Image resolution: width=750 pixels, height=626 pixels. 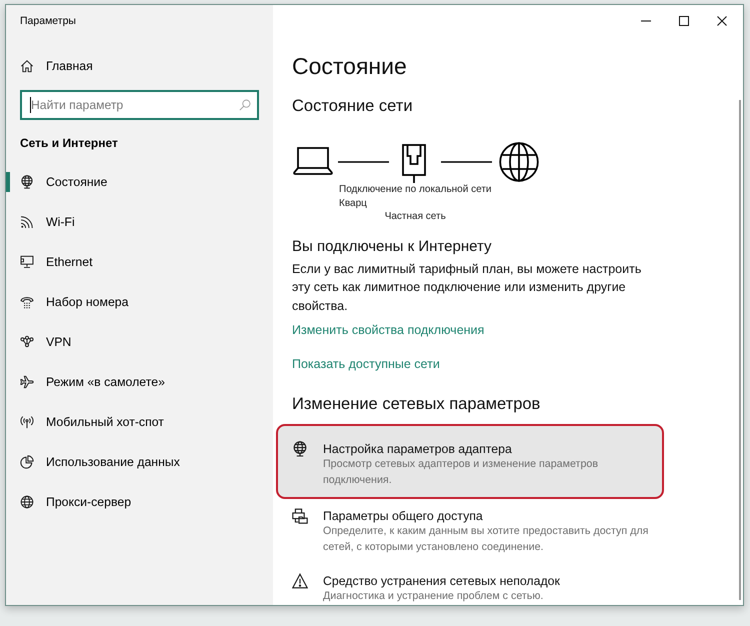 What do you see at coordinates (352, 106) in the screenshot?
I see `section-heading: Состояние сети` at bounding box center [352, 106].